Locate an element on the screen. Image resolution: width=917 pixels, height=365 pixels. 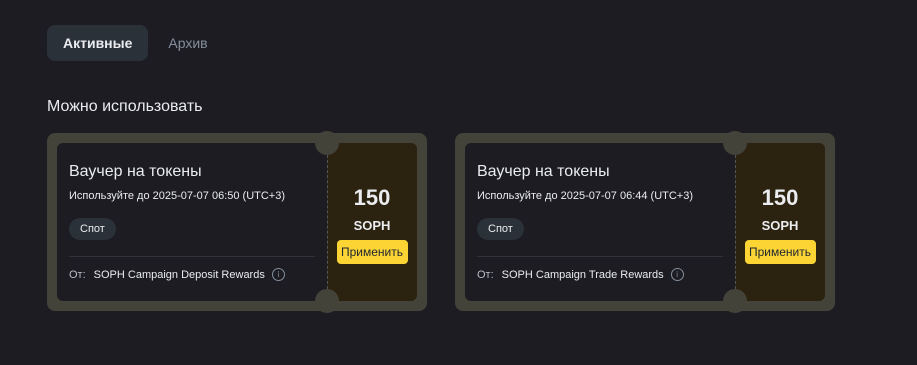
voucher-source: От: SOPH Campaign Trade Rewards i is located at coordinates (580, 274).